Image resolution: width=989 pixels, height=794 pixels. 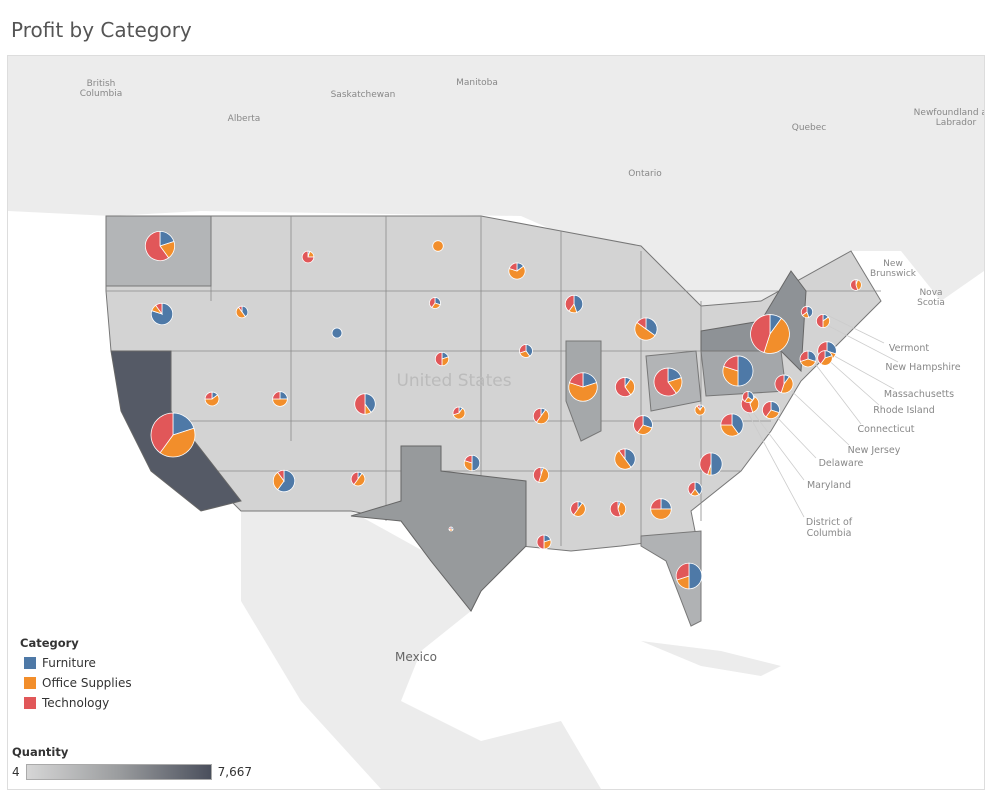 I want to click on map-label-us: United States, so click(x=453, y=381).